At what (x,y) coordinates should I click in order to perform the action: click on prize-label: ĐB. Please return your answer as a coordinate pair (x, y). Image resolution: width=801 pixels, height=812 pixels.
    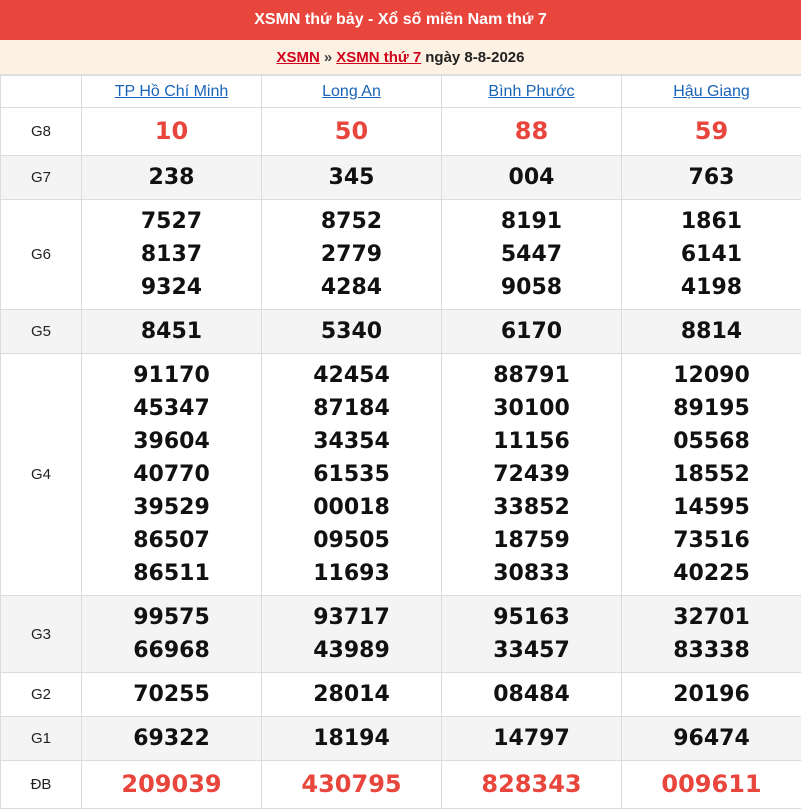
    Looking at the image, I should click on (41, 784).